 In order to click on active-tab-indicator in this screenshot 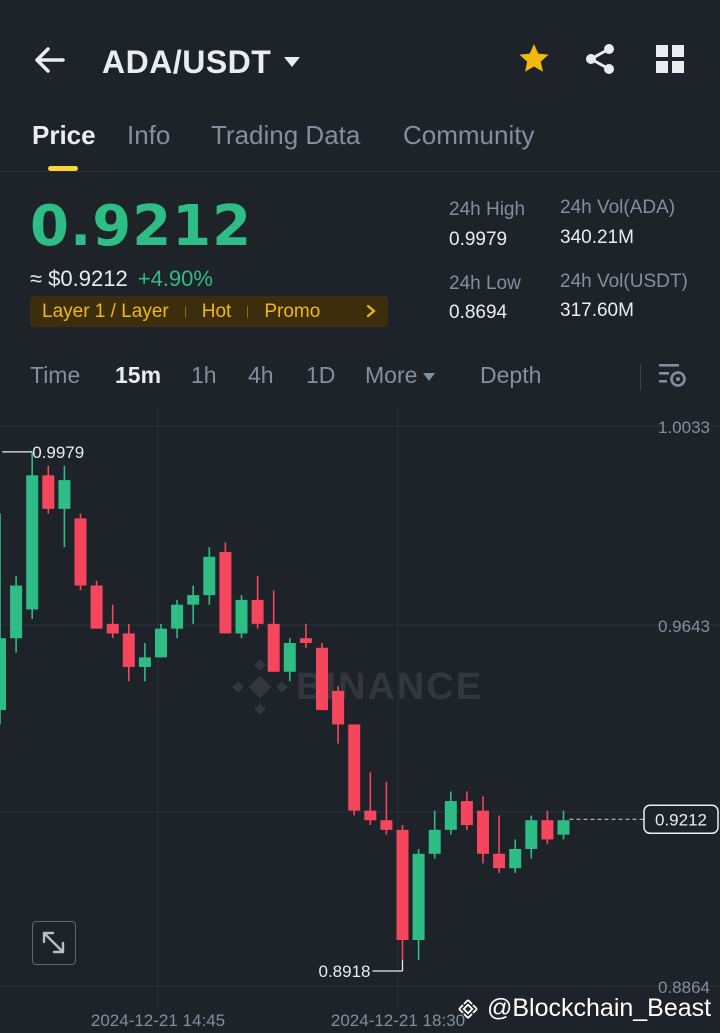, I will do `click(63, 168)`.